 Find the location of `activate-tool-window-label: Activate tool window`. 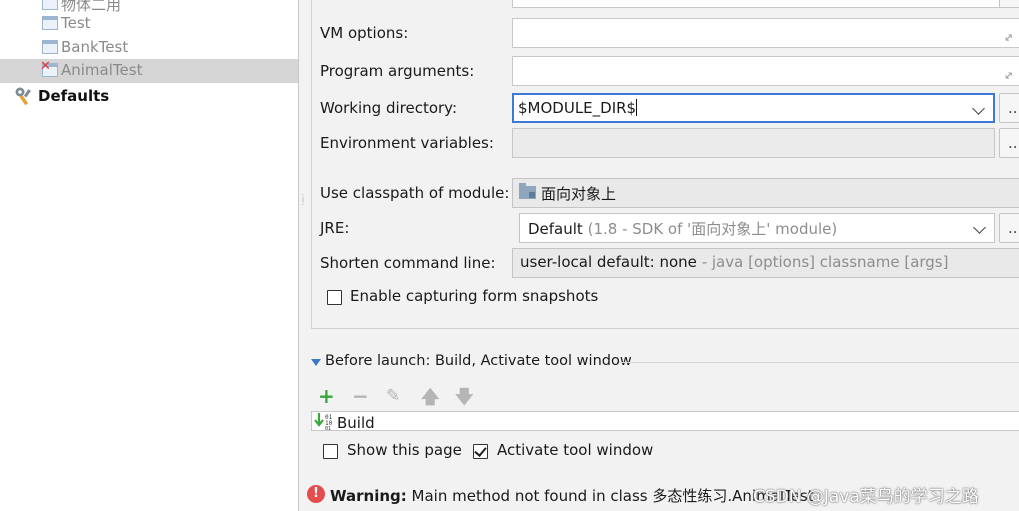

activate-tool-window-label: Activate tool window is located at coordinates (575, 450).